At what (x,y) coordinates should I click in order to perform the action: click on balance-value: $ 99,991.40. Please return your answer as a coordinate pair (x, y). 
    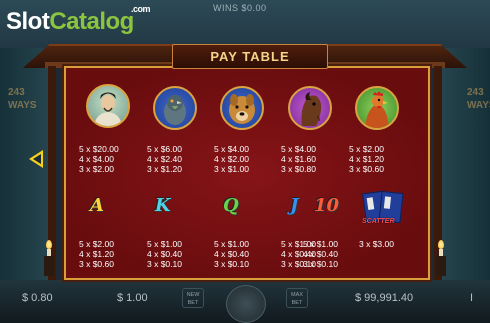
    Looking at the image, I should click on (384, 298).